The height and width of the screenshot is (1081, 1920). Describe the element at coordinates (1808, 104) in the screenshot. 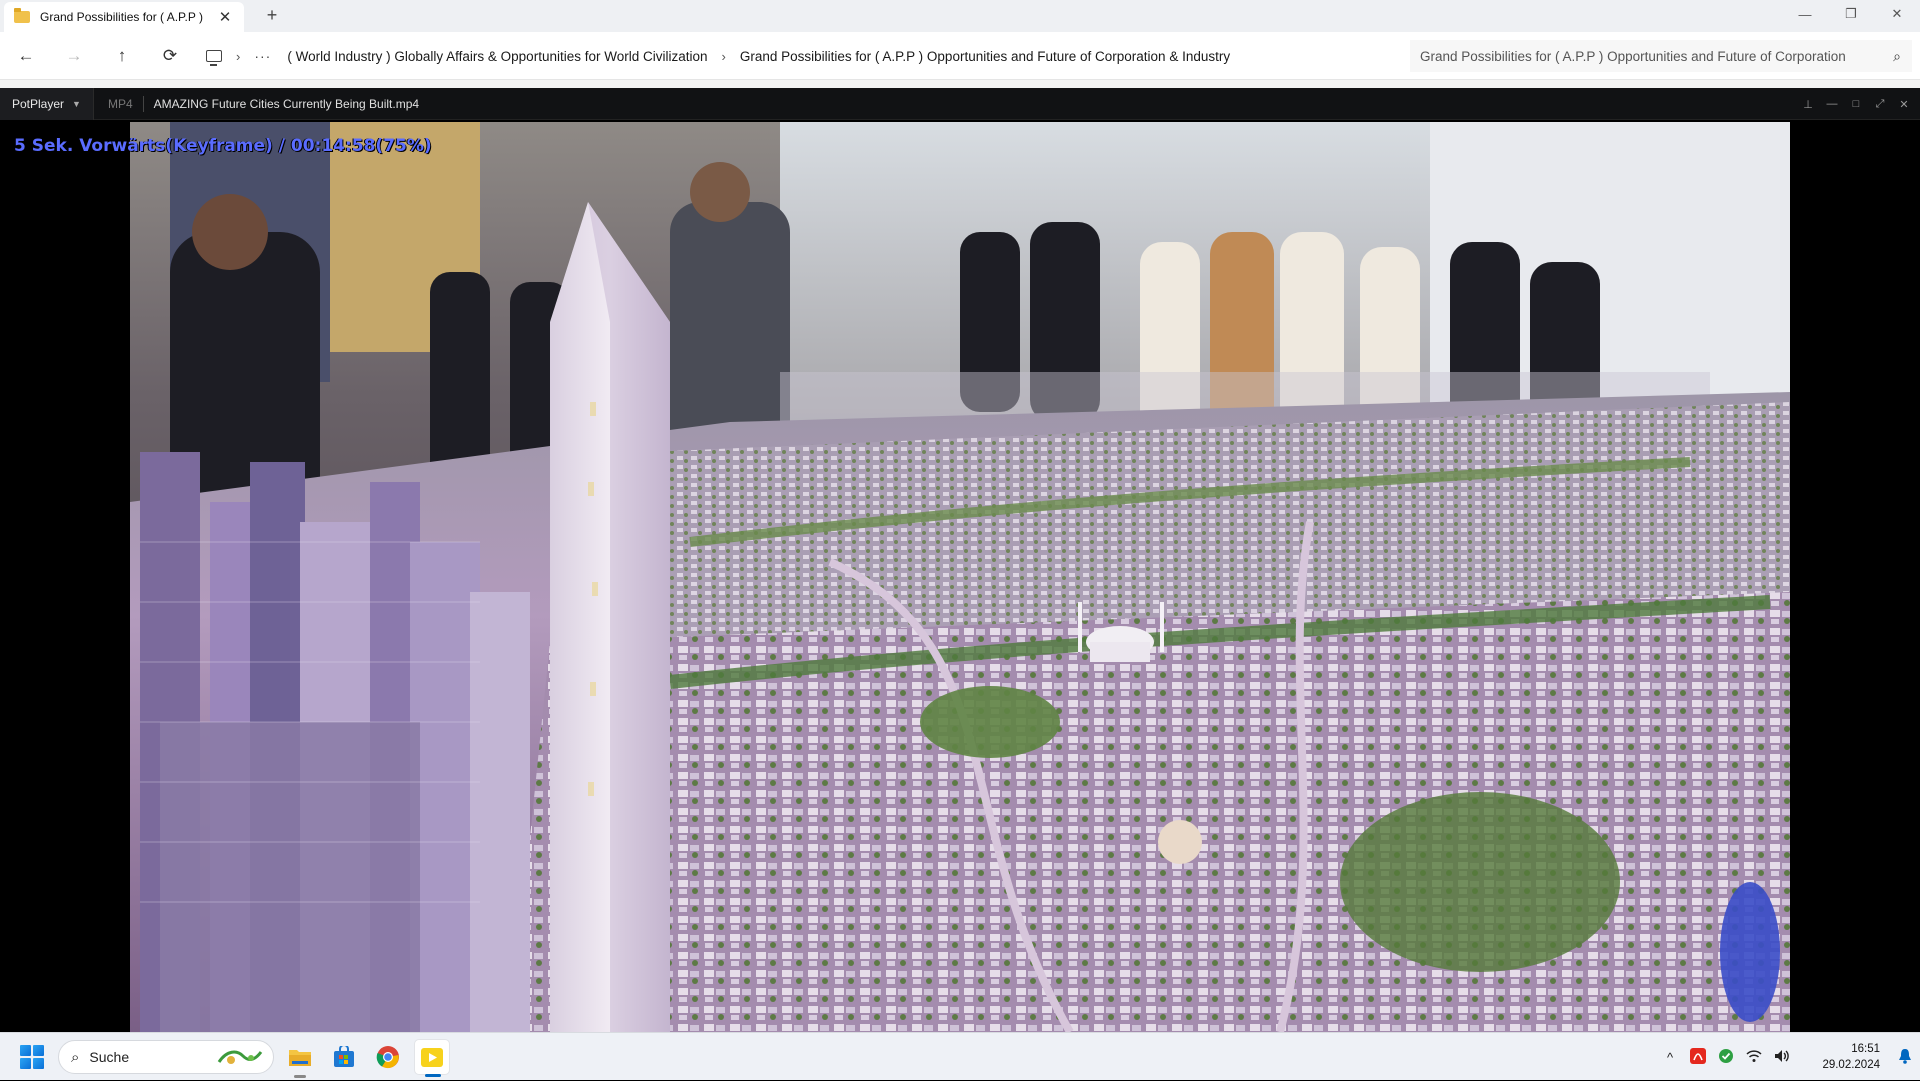

I see `pin-icon: ⊥` at that location.